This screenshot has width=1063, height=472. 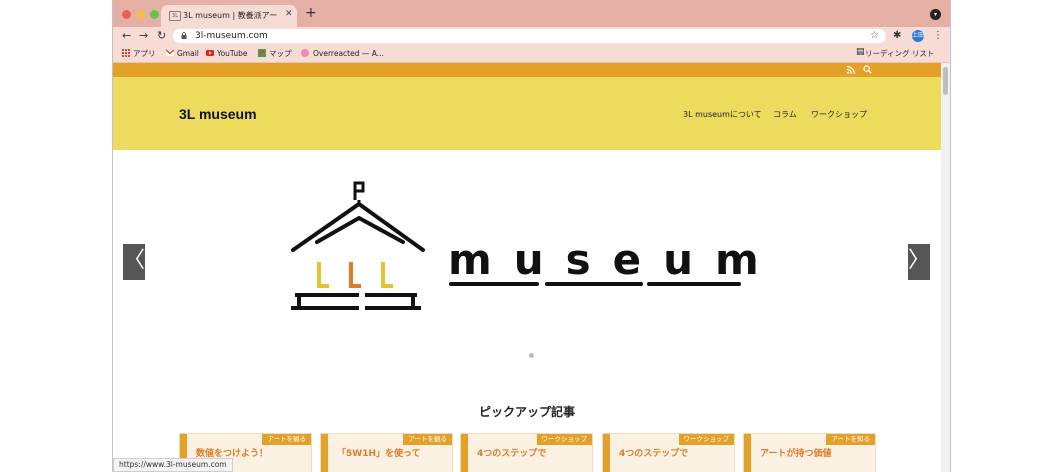 I want to click on profile-avatar: 上田, so click(x=918, y=36).